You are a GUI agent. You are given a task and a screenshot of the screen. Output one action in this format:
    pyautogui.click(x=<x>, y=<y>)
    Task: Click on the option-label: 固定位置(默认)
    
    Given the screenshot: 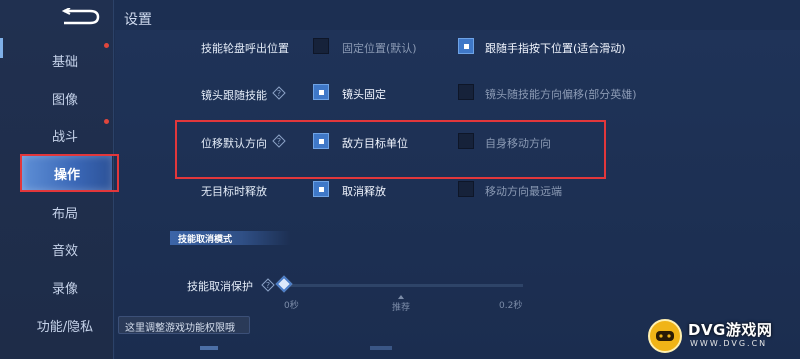 What is the action you would take?
    pyautogui.click(x=379, y=48)
    